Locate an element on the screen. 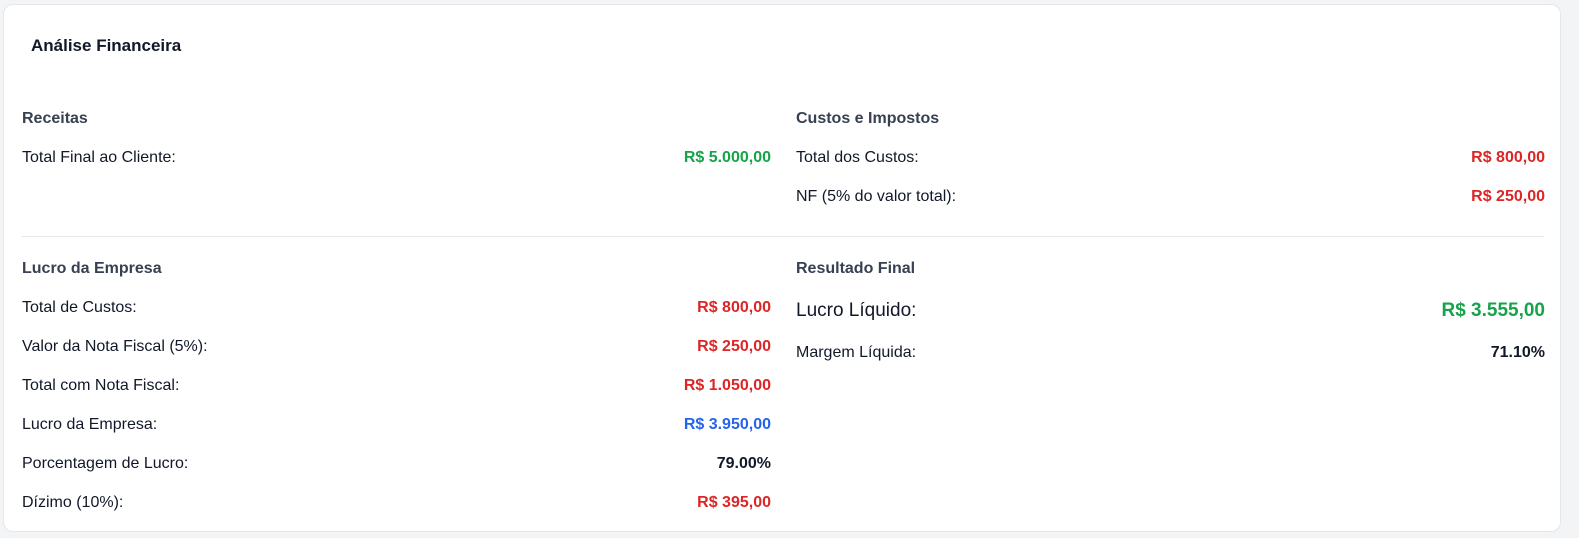 The height and width of the screenshot is (538, 1579). row-label: Total Final ao Cliente: is located at coordinates (99, 157).